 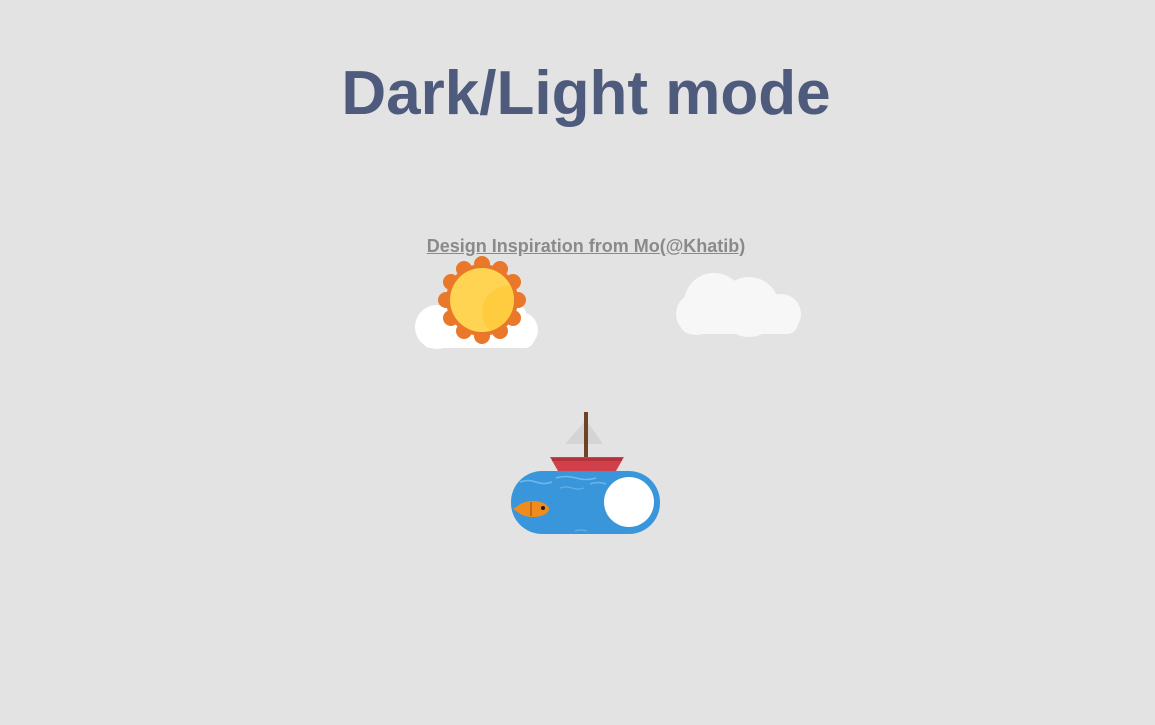 What do you see at coordinates (608, 395) in the screenshot?
I see `theme-toggle-scene` at bounding box center [608, 395].